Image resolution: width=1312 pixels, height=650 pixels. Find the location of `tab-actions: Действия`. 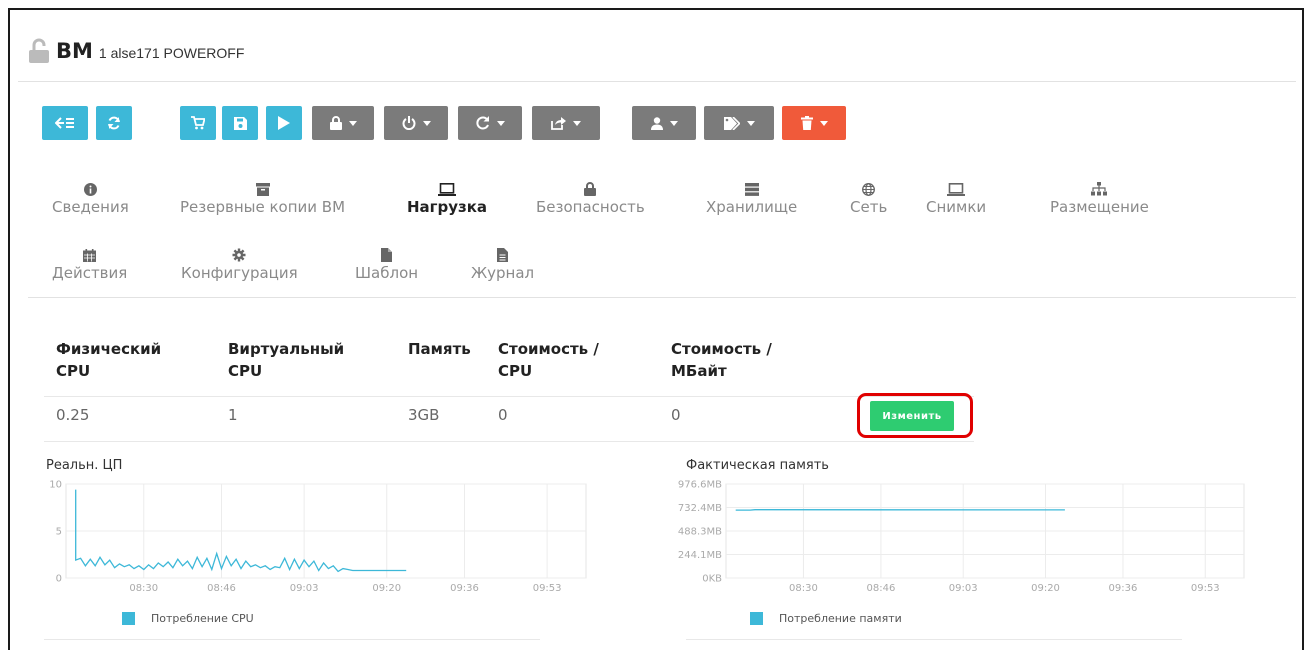

tab-actions: Действия is located at coordinates (89, 265).